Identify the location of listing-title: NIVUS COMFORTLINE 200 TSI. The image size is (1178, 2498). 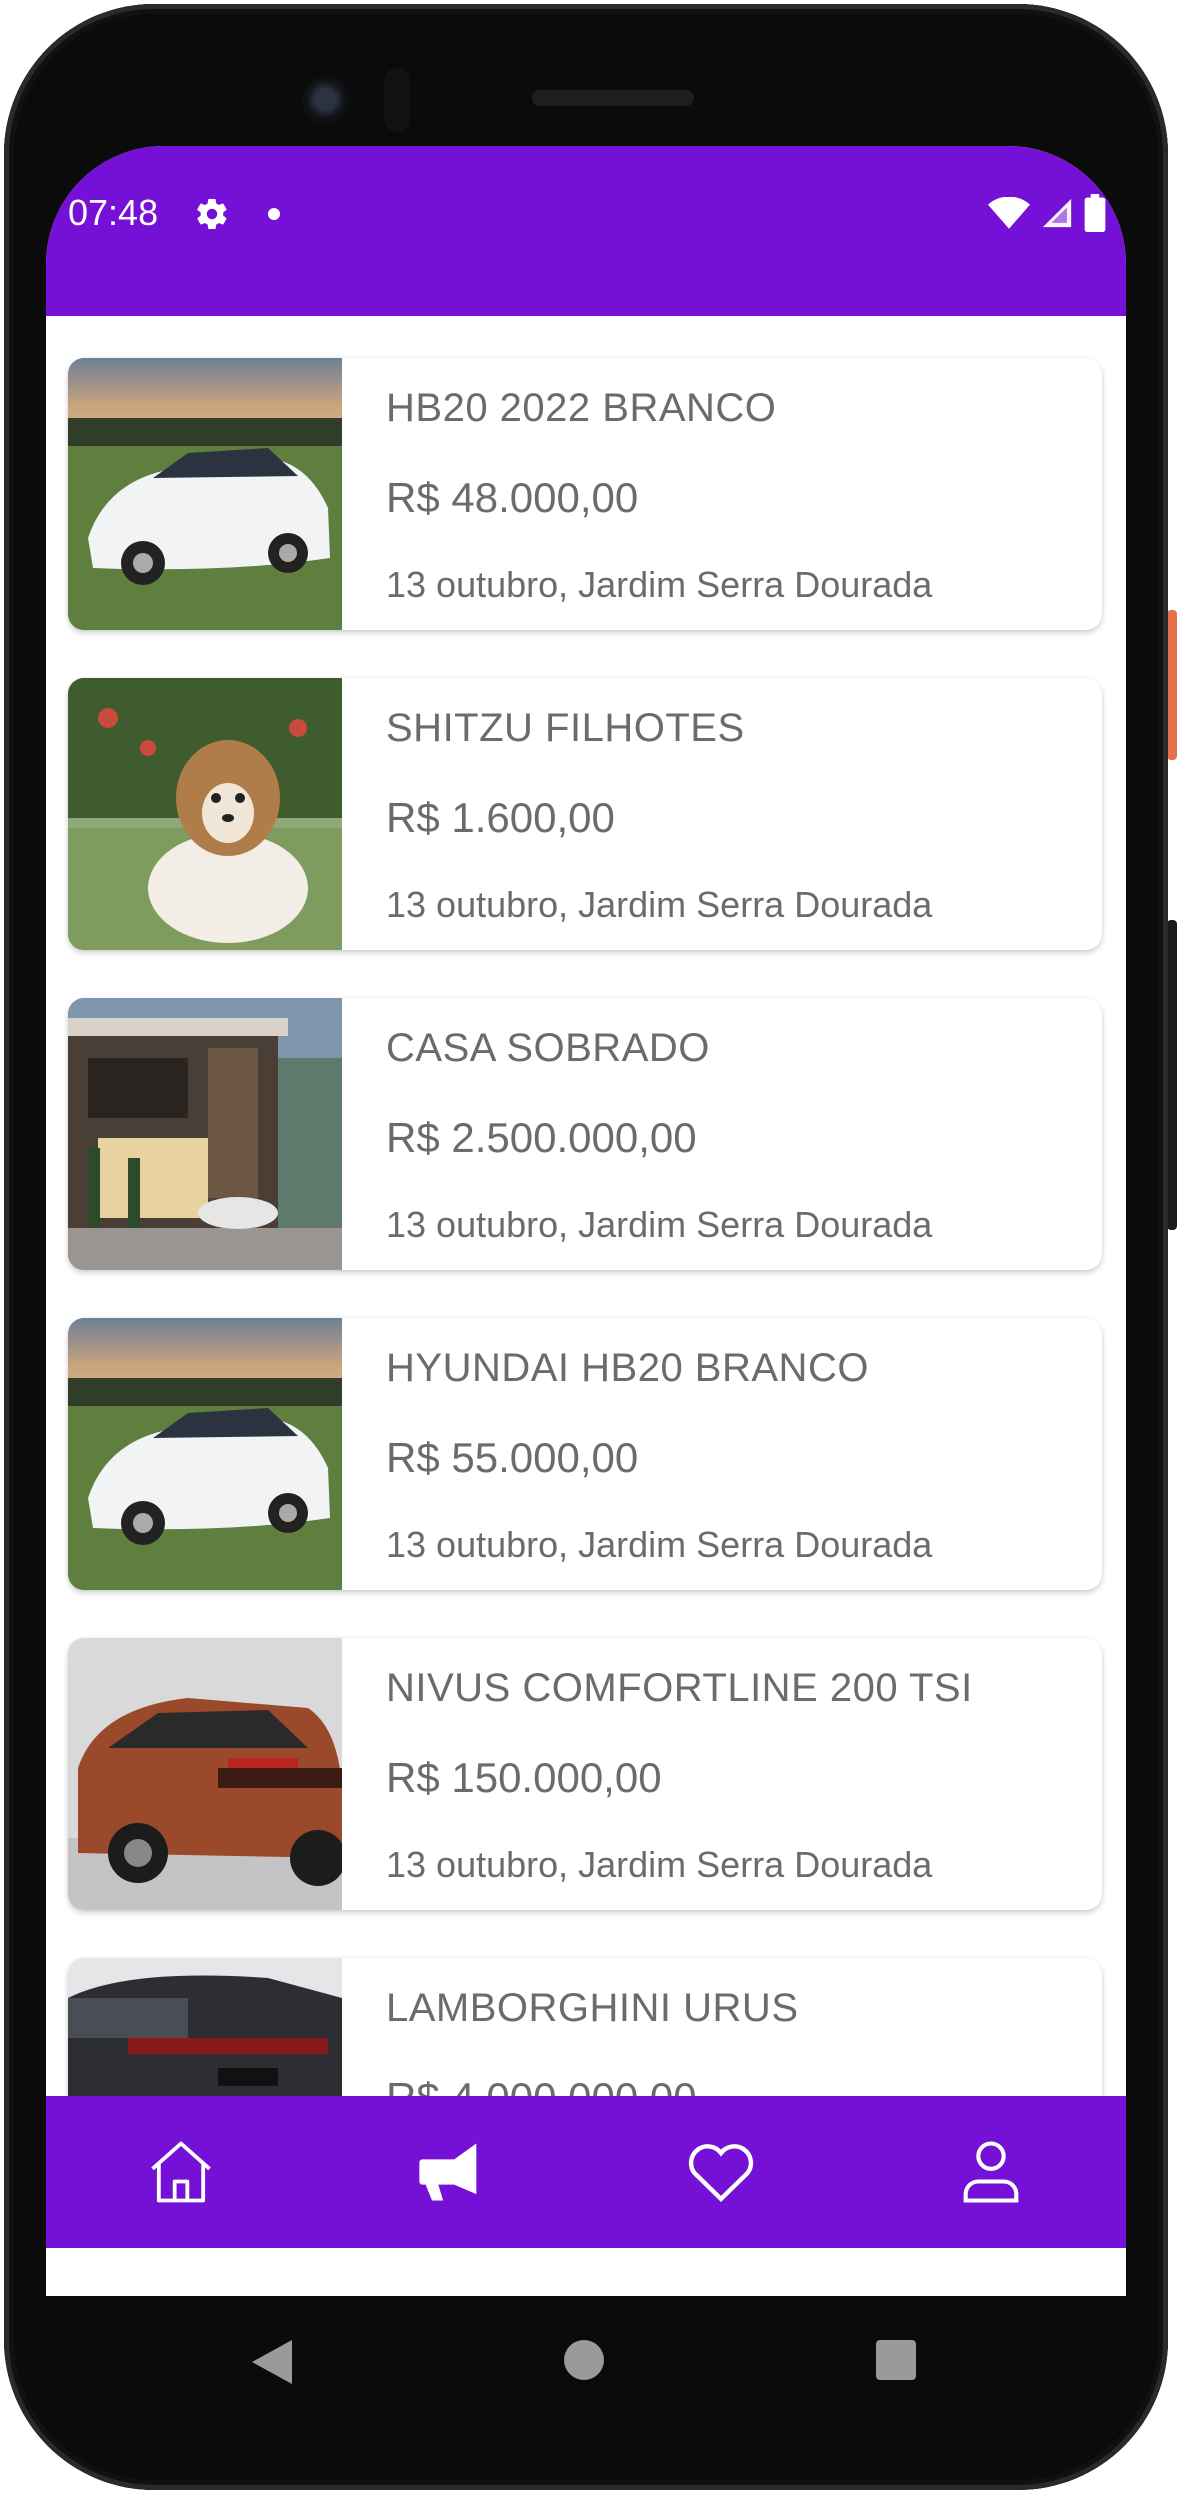
(679, 1688).